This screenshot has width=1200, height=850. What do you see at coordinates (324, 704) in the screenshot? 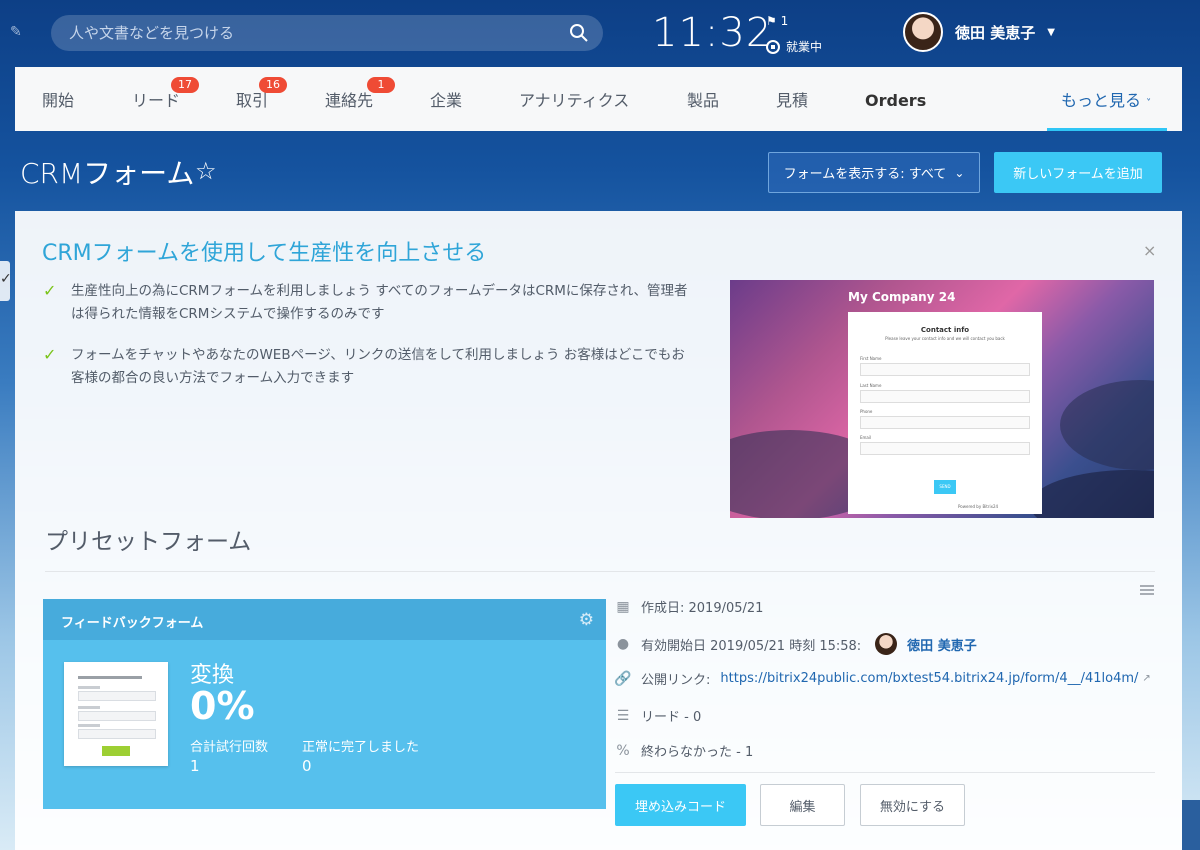
I see `form-card: フィードバックフォーム ⚙ 変換 0% 合計試行回数 1 正常に完了しました 0` at bounding box center [324, 704].